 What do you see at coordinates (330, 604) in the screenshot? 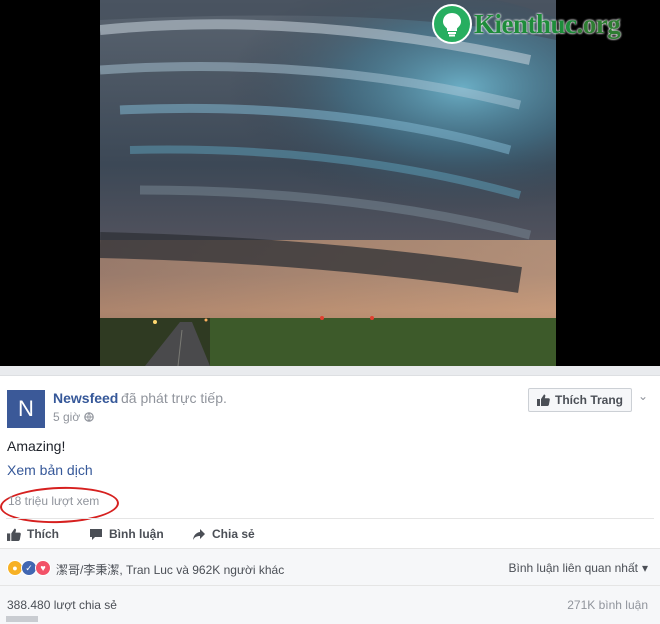
I see `share-stats-bar: 388.480 lượt chia sẻ 271K bình luận` at bounding box center [330, 604].